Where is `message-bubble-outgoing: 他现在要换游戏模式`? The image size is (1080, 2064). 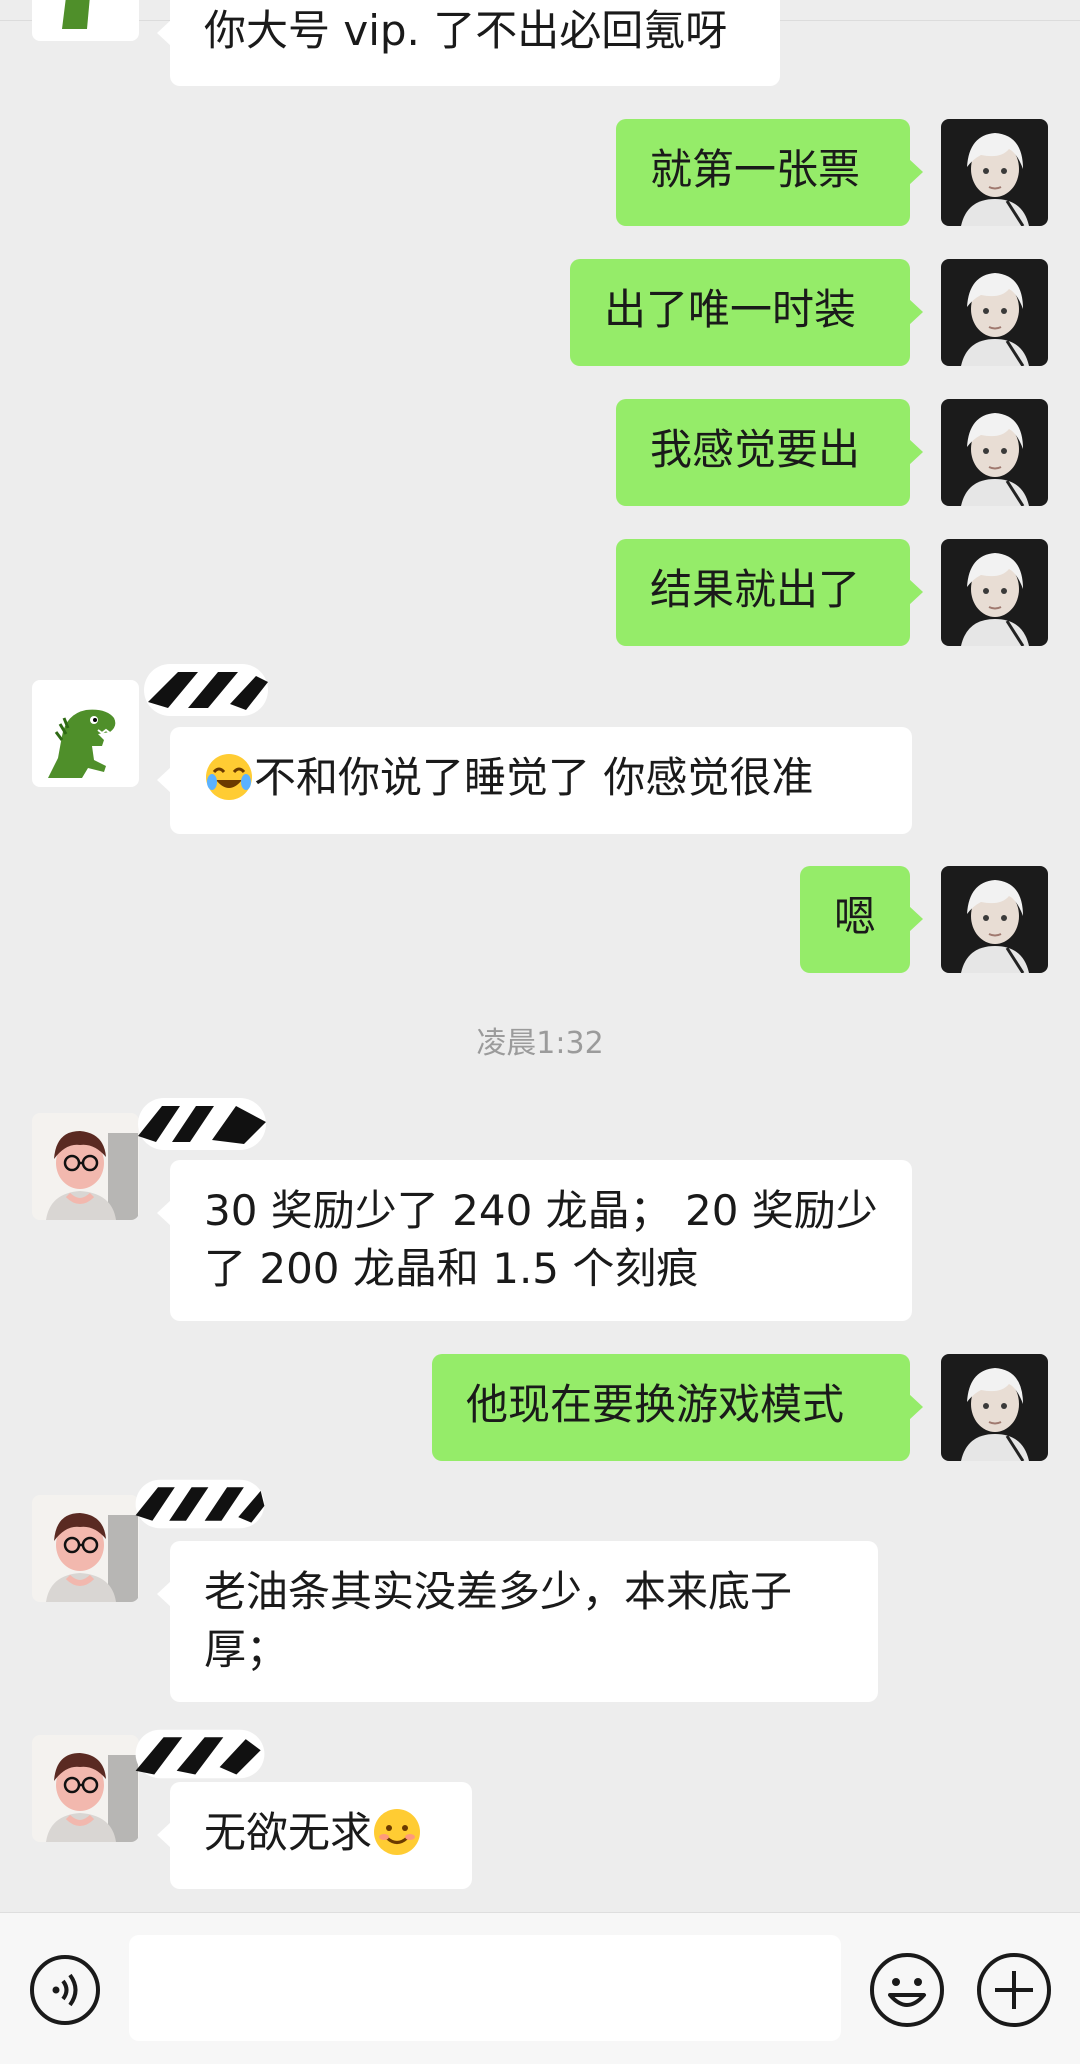 message-bubble-outgoing: 他现在要换游戏模式 is located at coordinates (677, 1407).